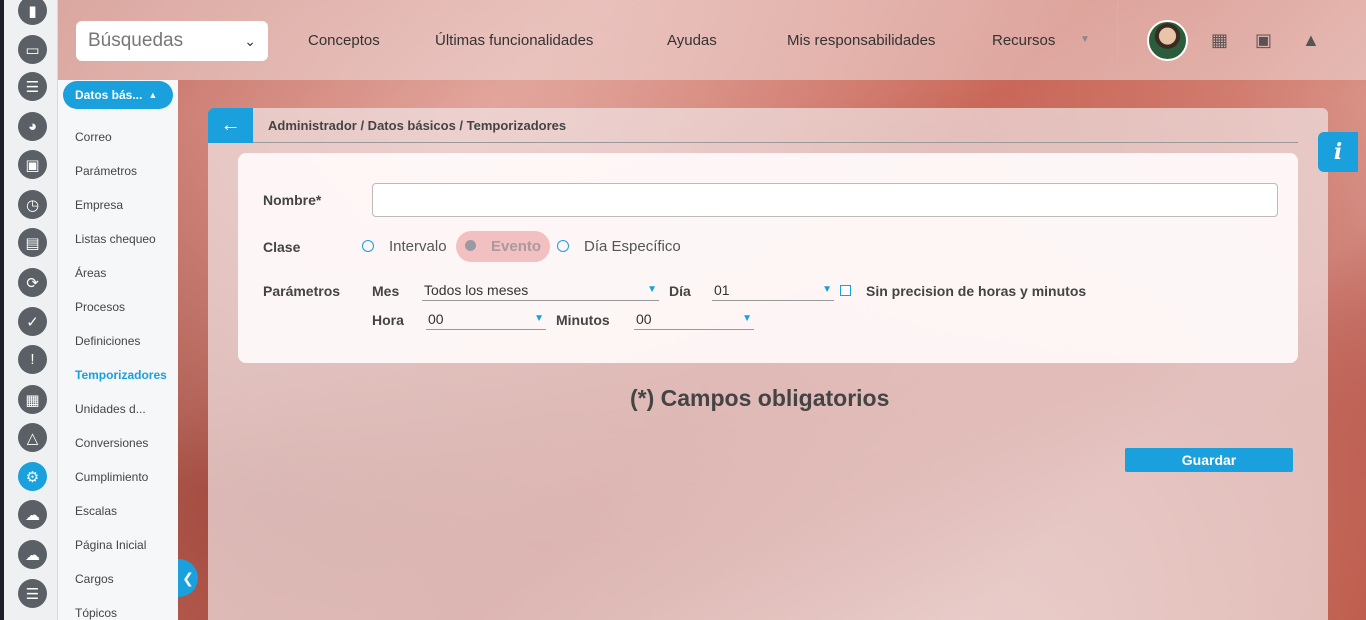 The width and height of the screenshot is (1366, 620). I want to click on sidebar-item-cargos: Cargos, so click(94, 579).